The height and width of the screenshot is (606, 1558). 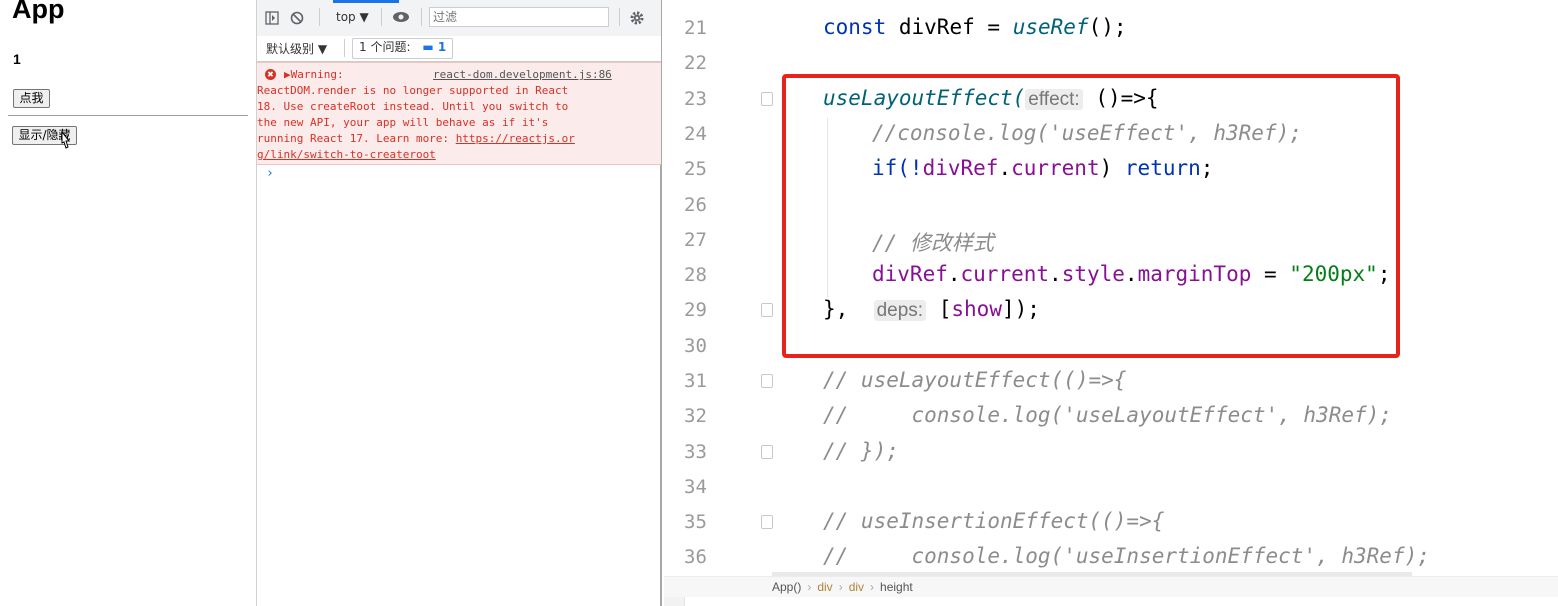 What do you see at coordinates (695, 346) in the screenshot?
I see `line-number: 30` at bounding box center [695, 346].